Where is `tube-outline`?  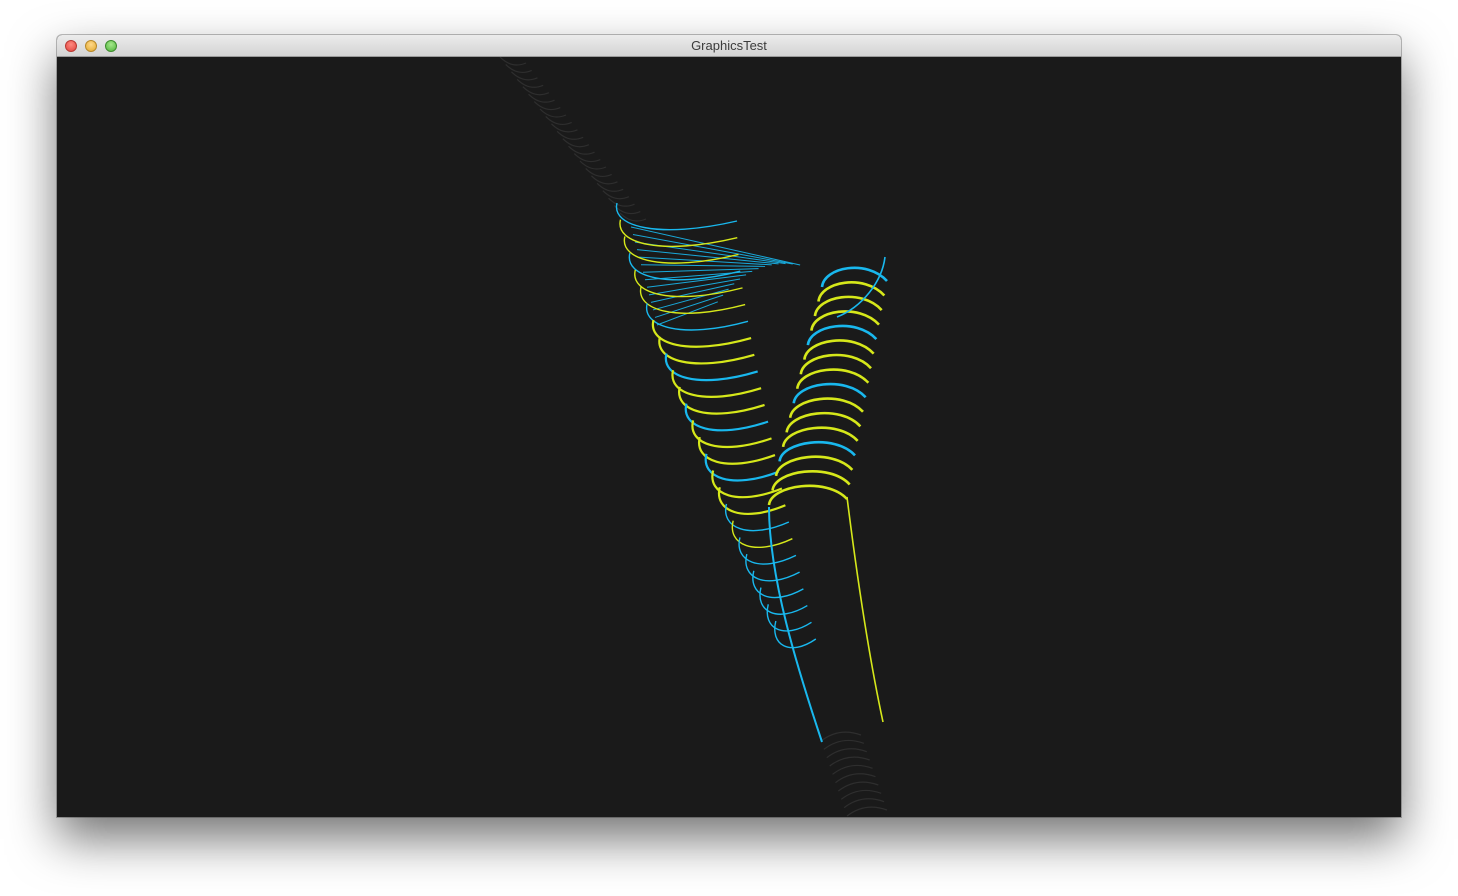 tube-outline is located at coordinates (827, 499).